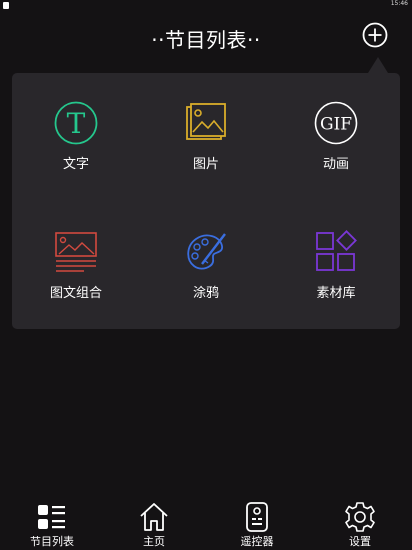 This screenshot has height=550, width=412. I want to click on menu-pointer, so click(378, 65).